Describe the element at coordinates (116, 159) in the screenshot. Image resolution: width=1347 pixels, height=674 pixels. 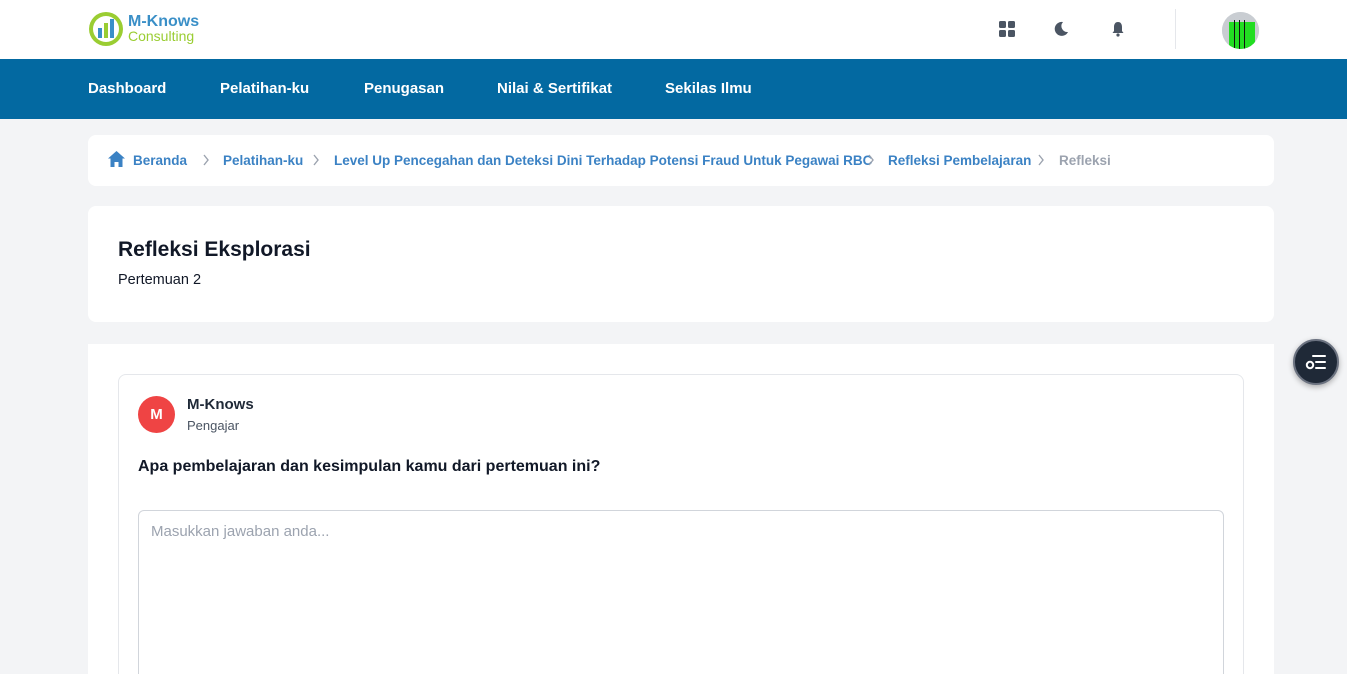
I see `home-icon` at that location.